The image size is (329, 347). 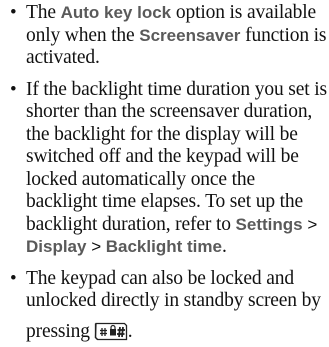 I want to click on ui-term-auto-key-lock: Auto key lock, so click(x=116, y=12).